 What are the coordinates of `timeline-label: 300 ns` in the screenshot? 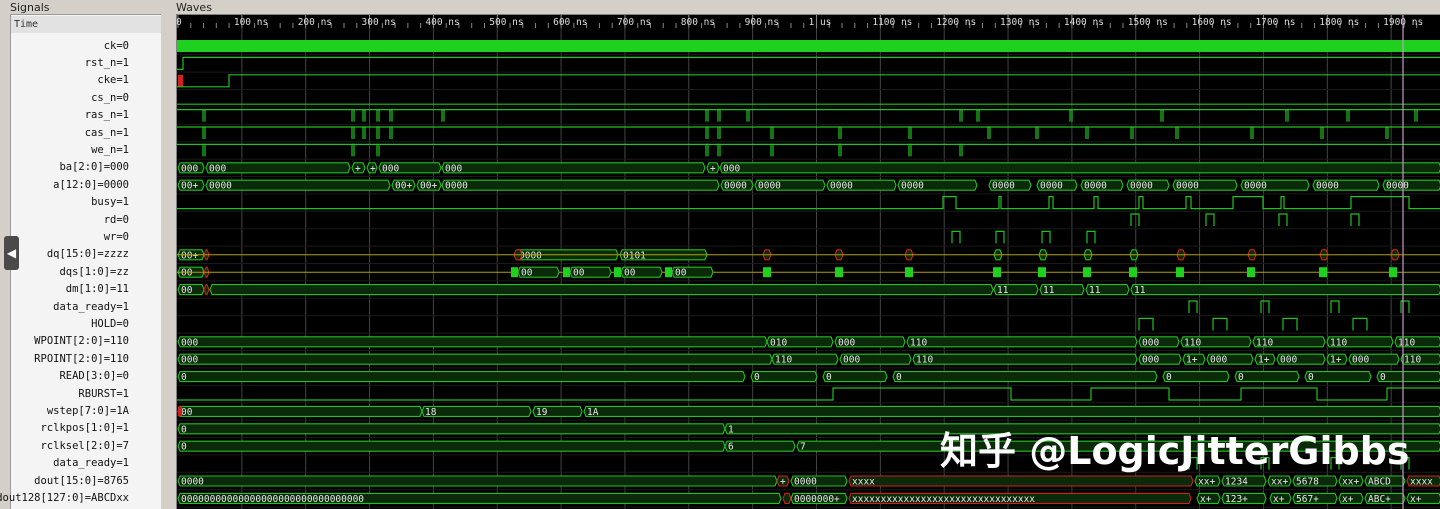 It's located at (379, 22).